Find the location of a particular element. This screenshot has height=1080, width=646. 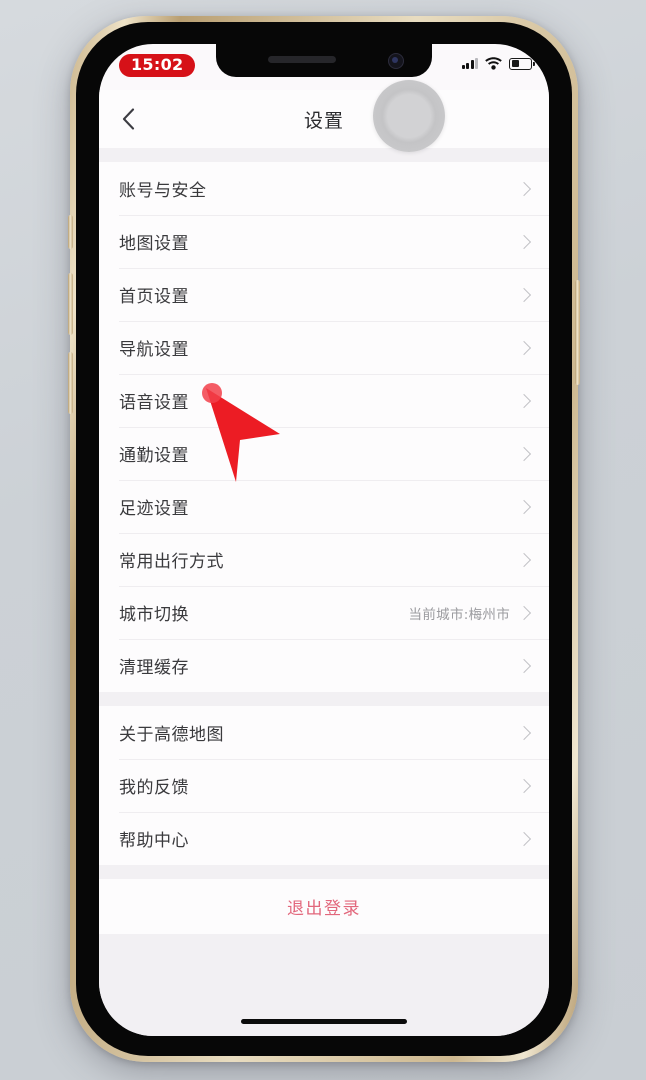

page-header: 设置 is located at coordinates (324, 119).